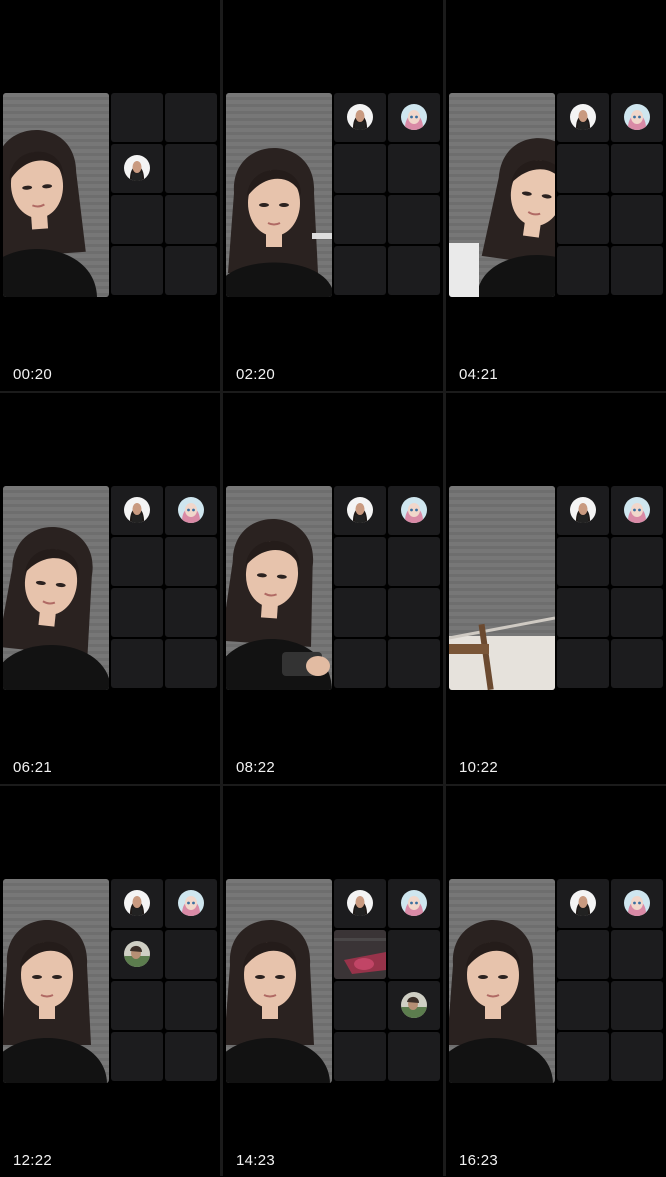 The image size is (666, 1177). I want to click on call-thumbnail: 08:22, so click(333, 588).